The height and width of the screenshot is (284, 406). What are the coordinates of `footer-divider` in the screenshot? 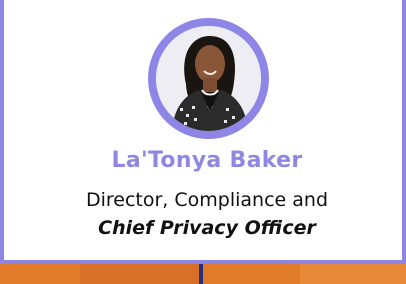 It's located at (201, 274).